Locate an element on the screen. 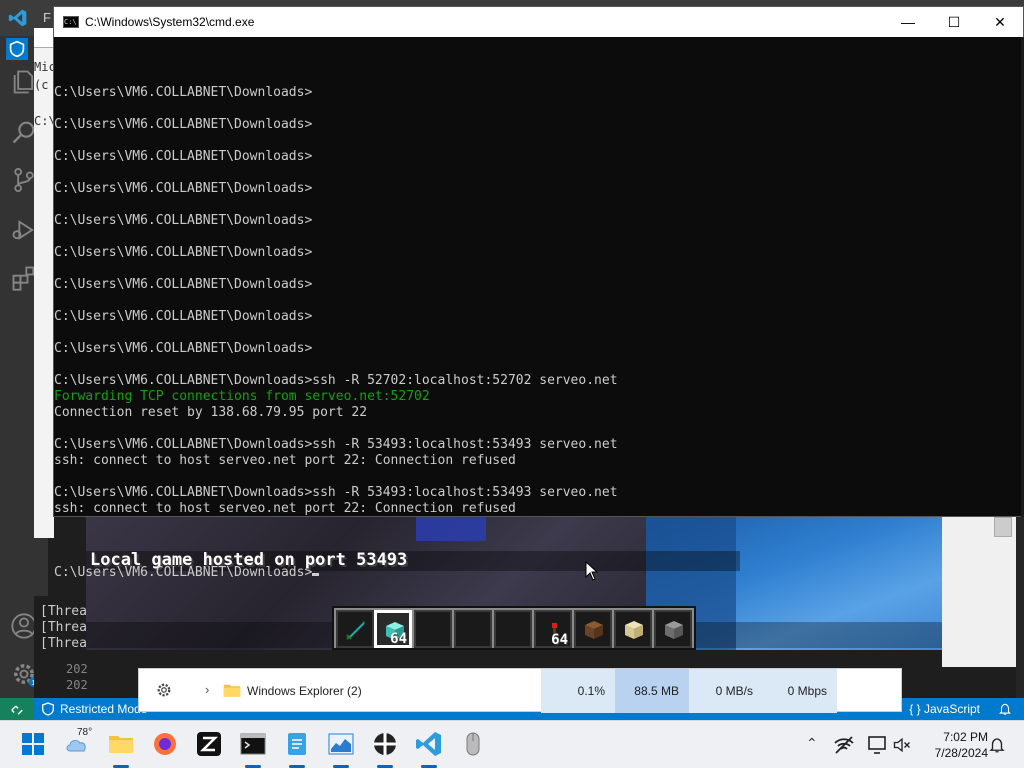  maximize-button: ☐ is located at coordinates (954, 22).